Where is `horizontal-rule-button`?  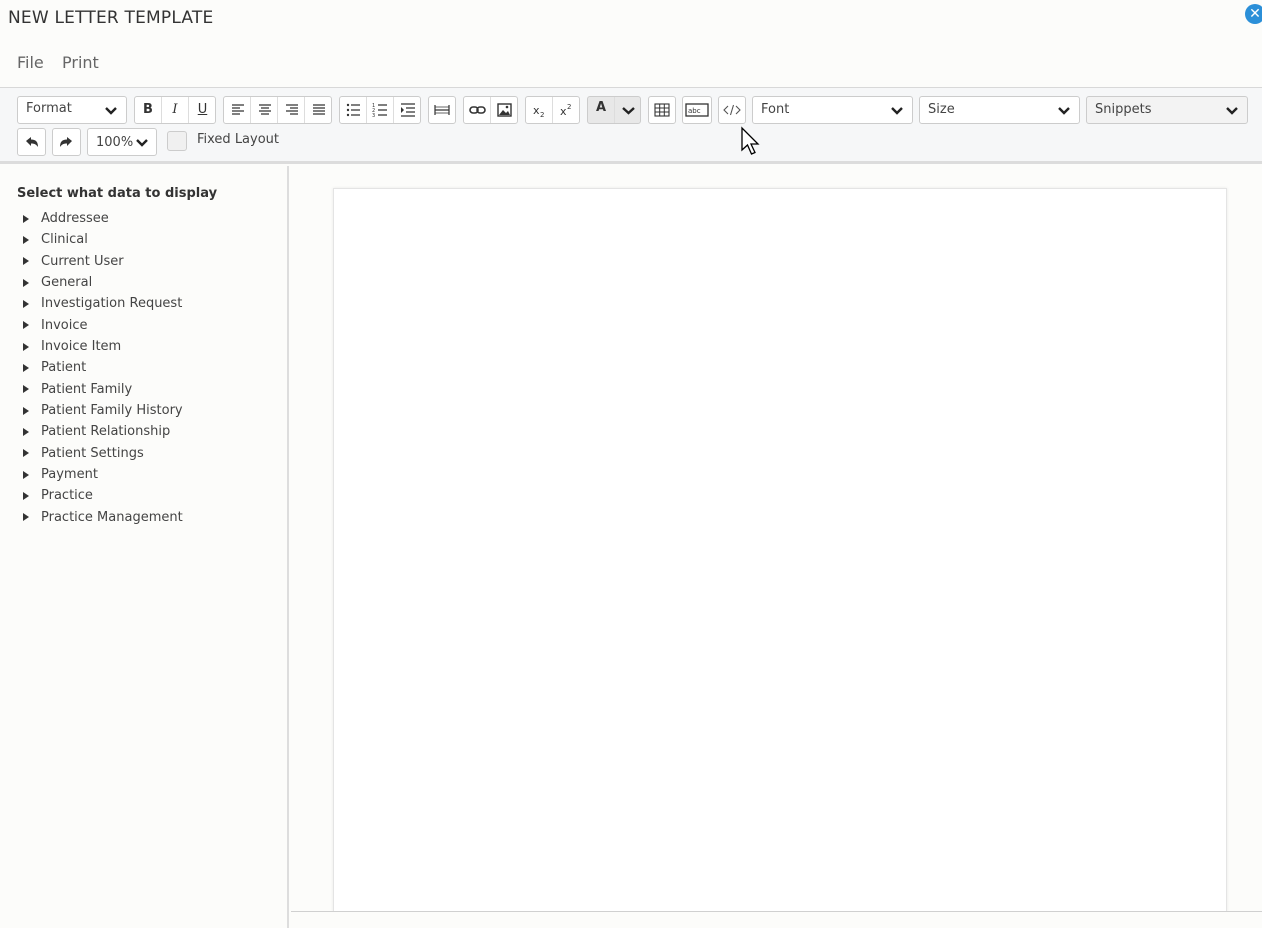 horizontal-rule-button is located at coordinates (442, 110).